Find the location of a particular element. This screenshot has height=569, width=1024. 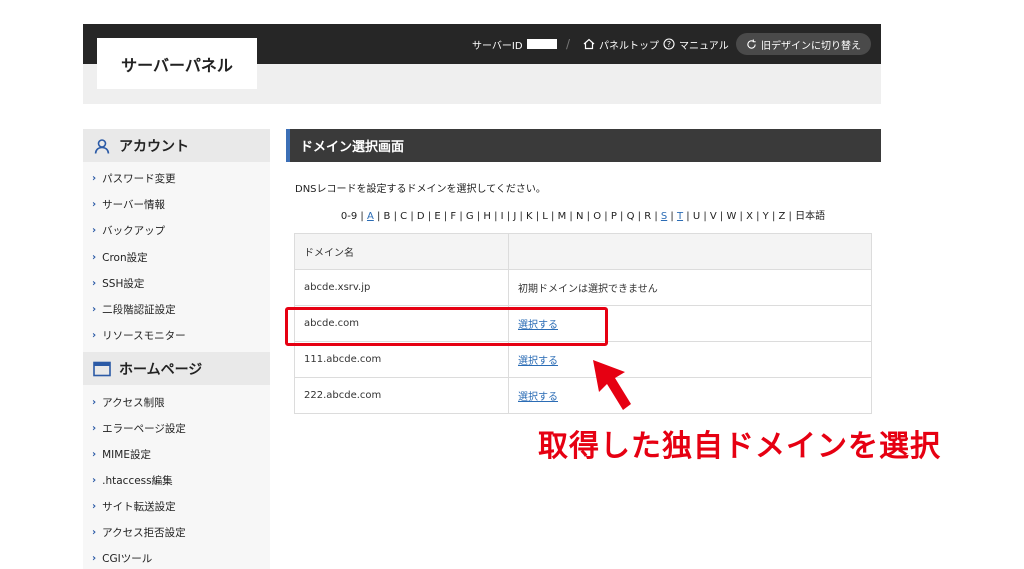

alpha-index-G: G is located at coordinates (469, 216).